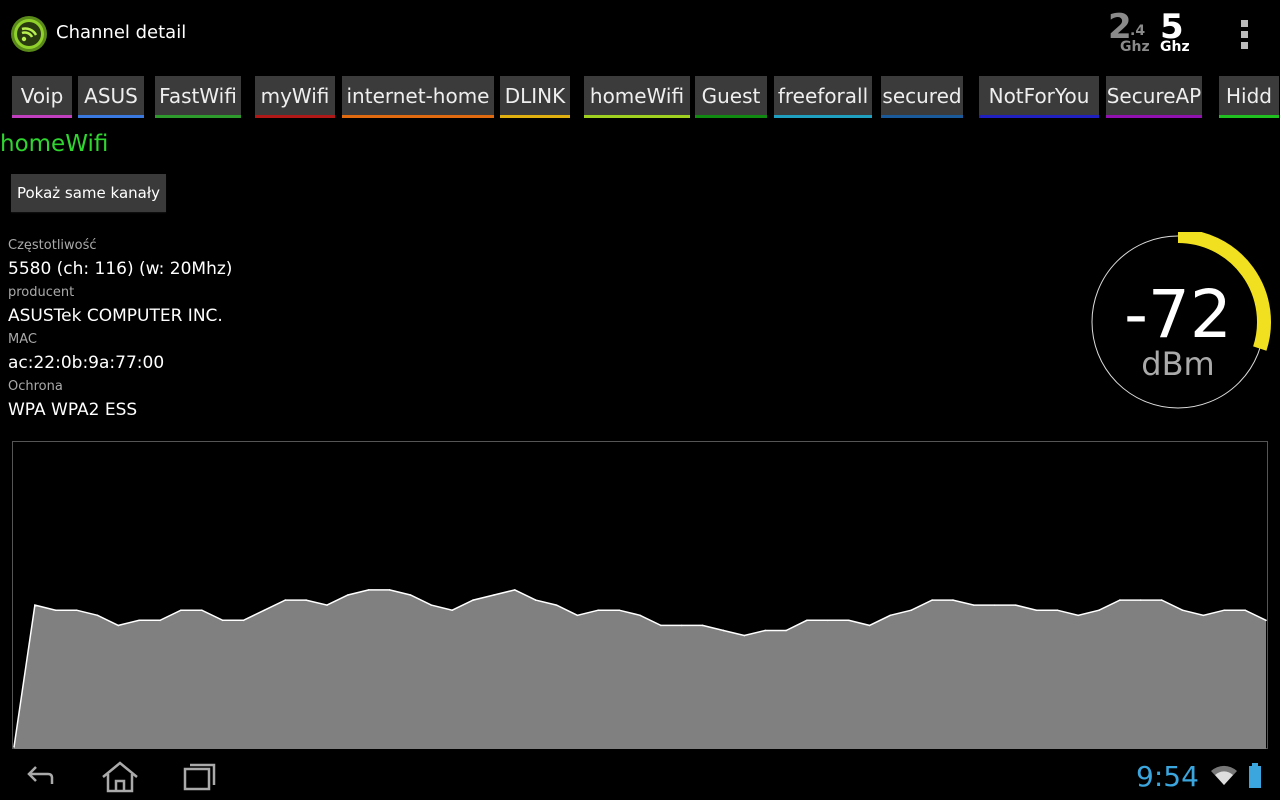 The image size is (1280, 800). What do you see at coordinates (1249, 97) in the screenshot?
I see `tab-hidd: Hidd` at bounding box center [1249, 97].